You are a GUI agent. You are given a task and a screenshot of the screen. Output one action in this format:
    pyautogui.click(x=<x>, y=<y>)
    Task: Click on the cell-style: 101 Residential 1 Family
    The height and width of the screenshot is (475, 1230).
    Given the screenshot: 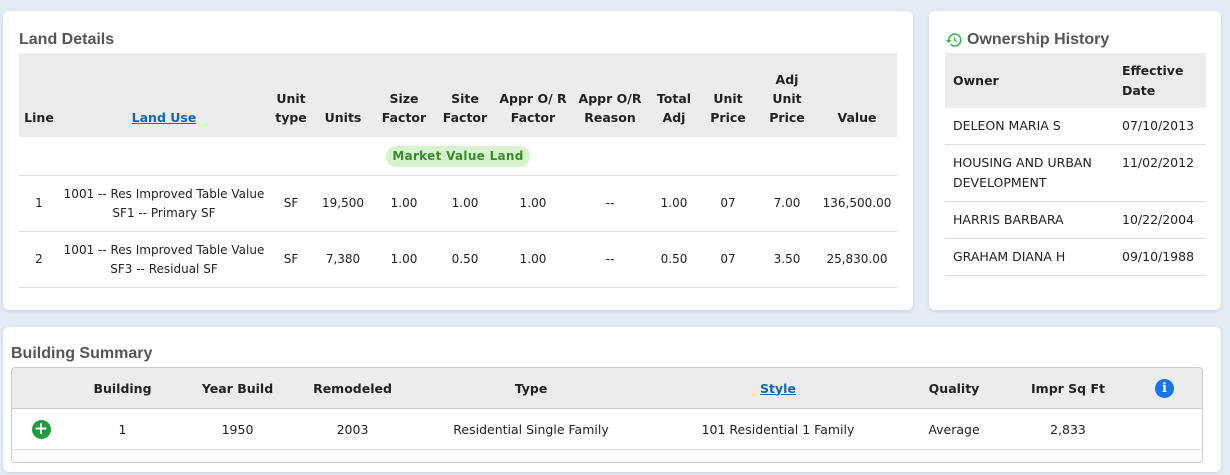 What is the action you would take?
    pyautogui.click(x=778, y=429)
    